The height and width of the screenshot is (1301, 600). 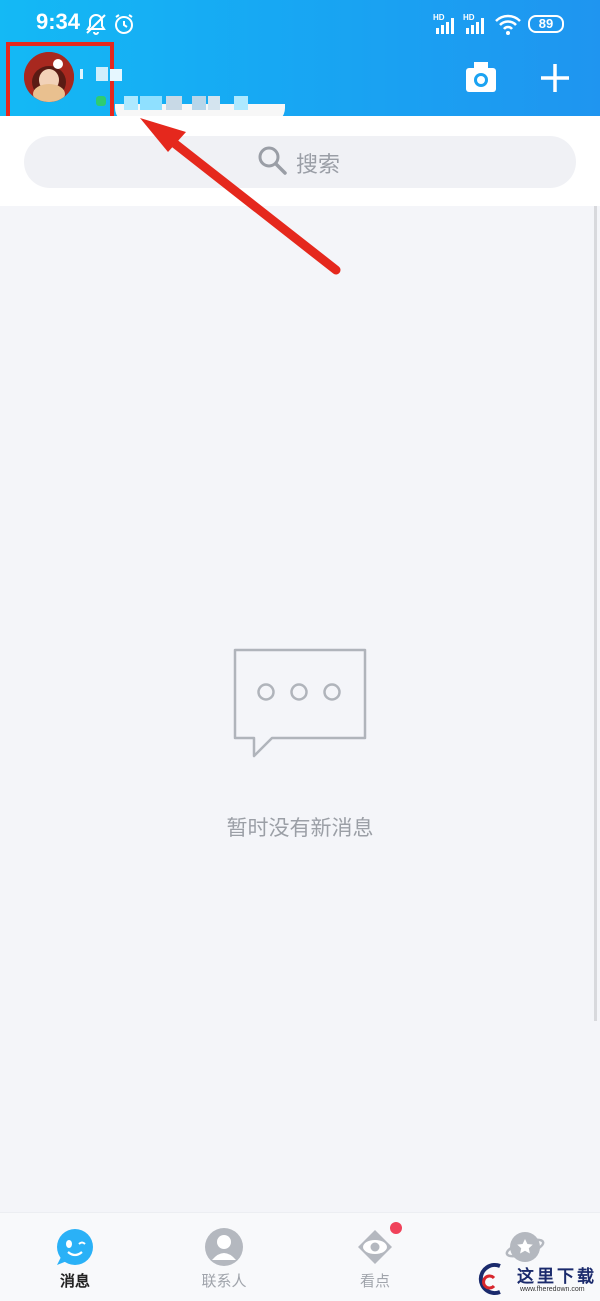 I want to click on mute-notification-icon, so click(x=96, y=24).